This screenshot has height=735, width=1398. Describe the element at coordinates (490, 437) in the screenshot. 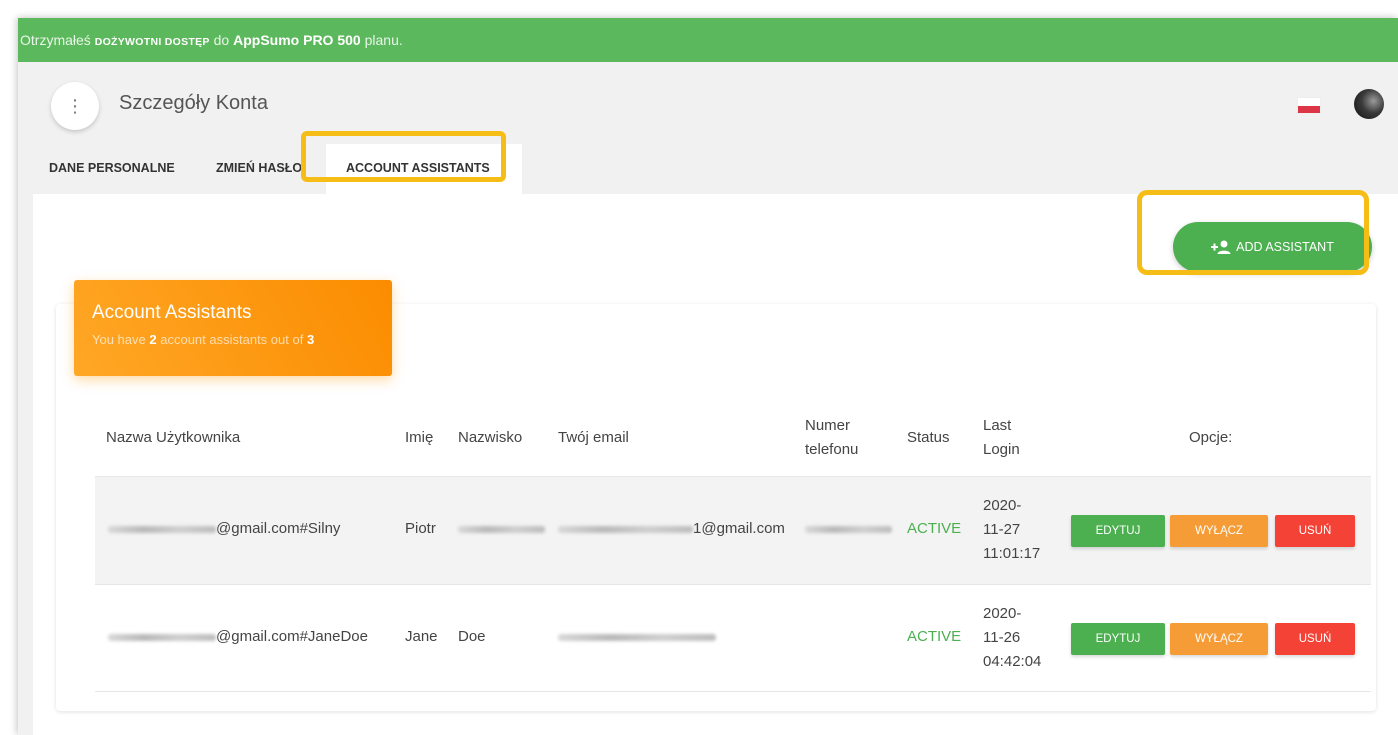

I see `col-last-name: Nazwisko` at that location.